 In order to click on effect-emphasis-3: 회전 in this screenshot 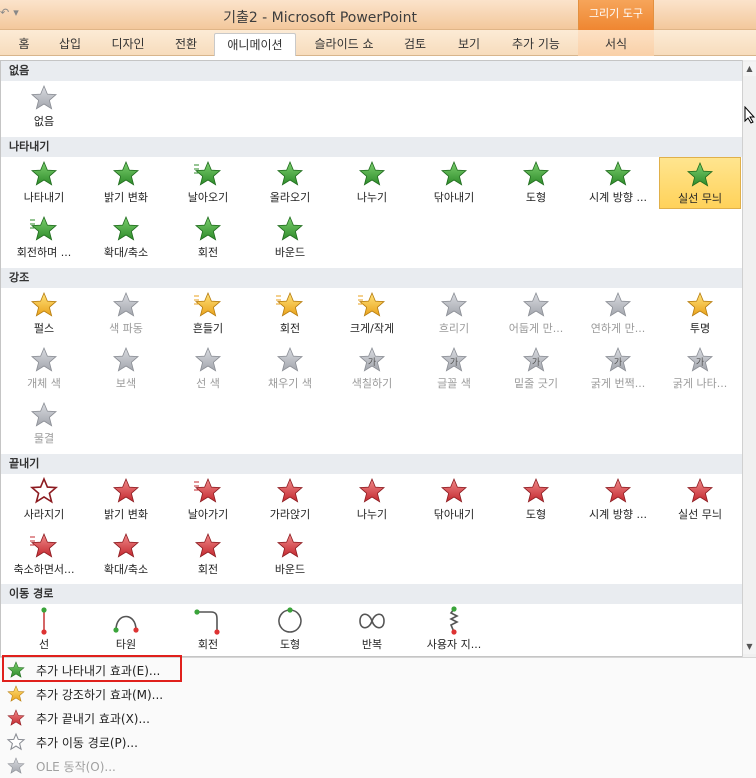, I will do `click(290, 314)`.